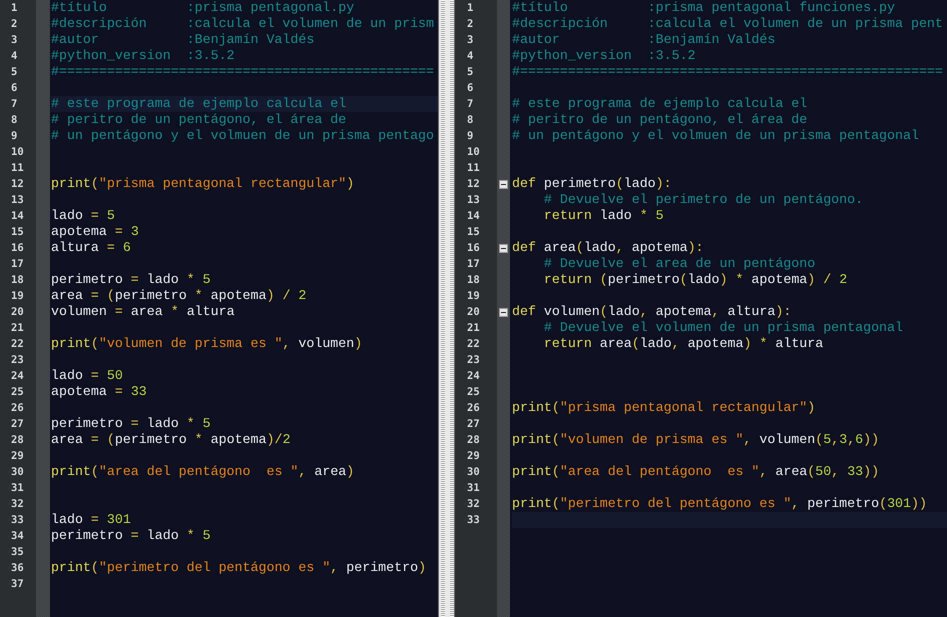 This screenshot has width=947, height=617. I want to click on code-line: # este programa de ejemplo calcula el, so click(660, 104).